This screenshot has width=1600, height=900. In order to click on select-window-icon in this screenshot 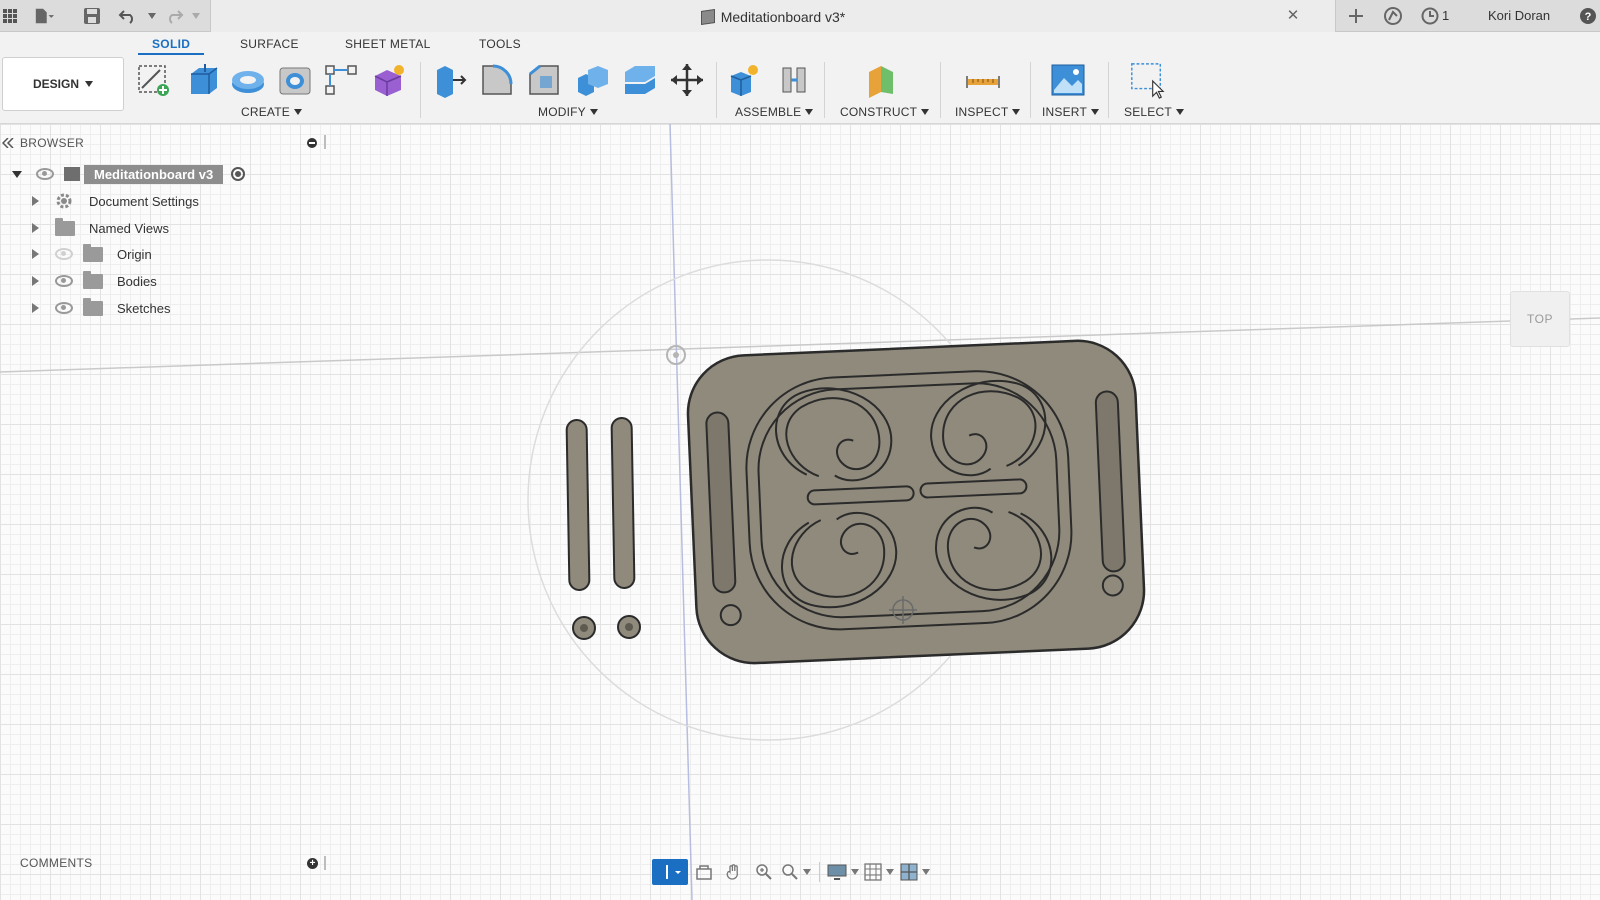, I will do `click(1147, 80)`.